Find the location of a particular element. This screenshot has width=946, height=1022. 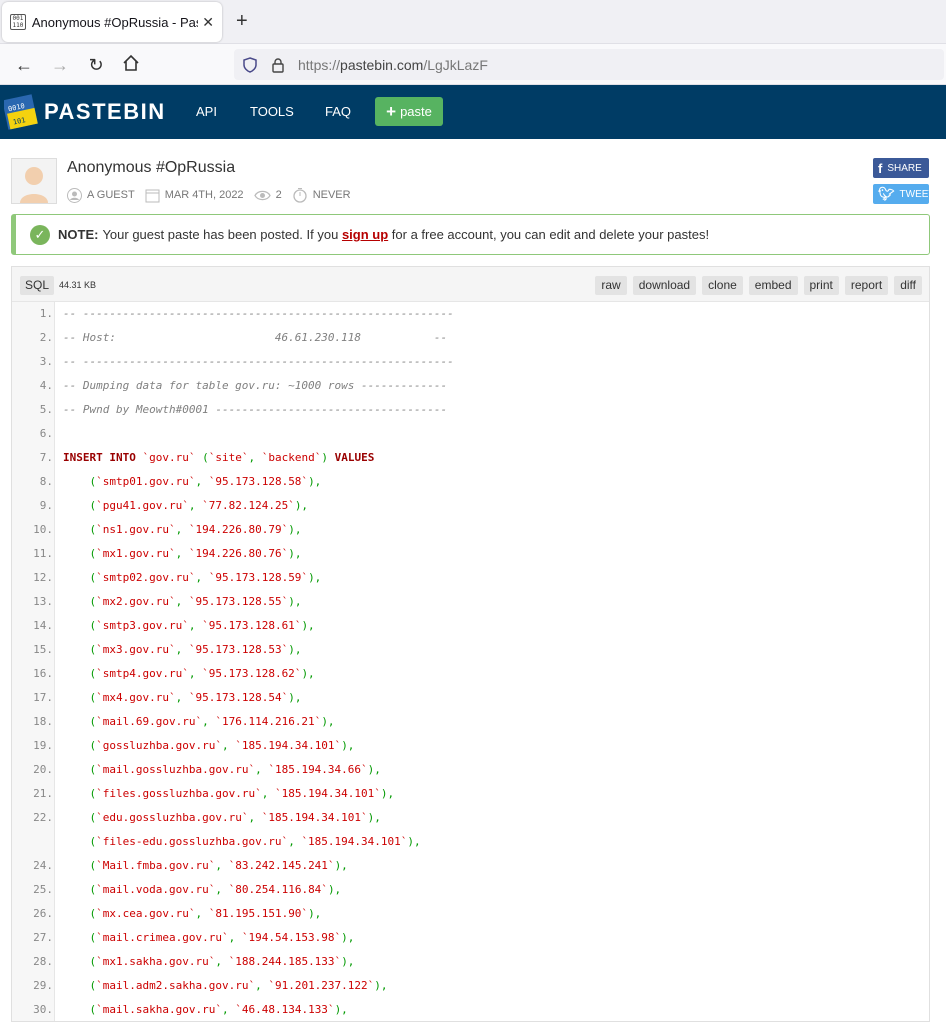

calendar-icon is located at coordinates (152, 195).